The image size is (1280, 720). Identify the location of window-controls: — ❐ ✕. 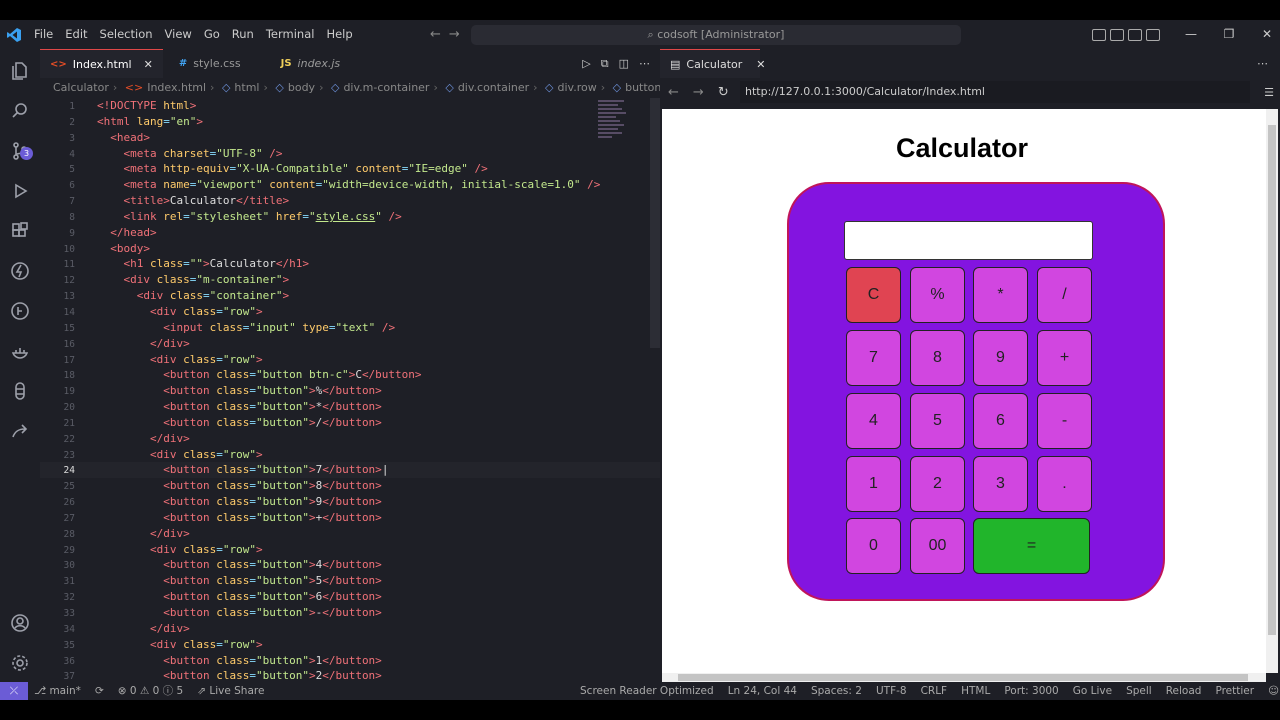
(1226, 34).